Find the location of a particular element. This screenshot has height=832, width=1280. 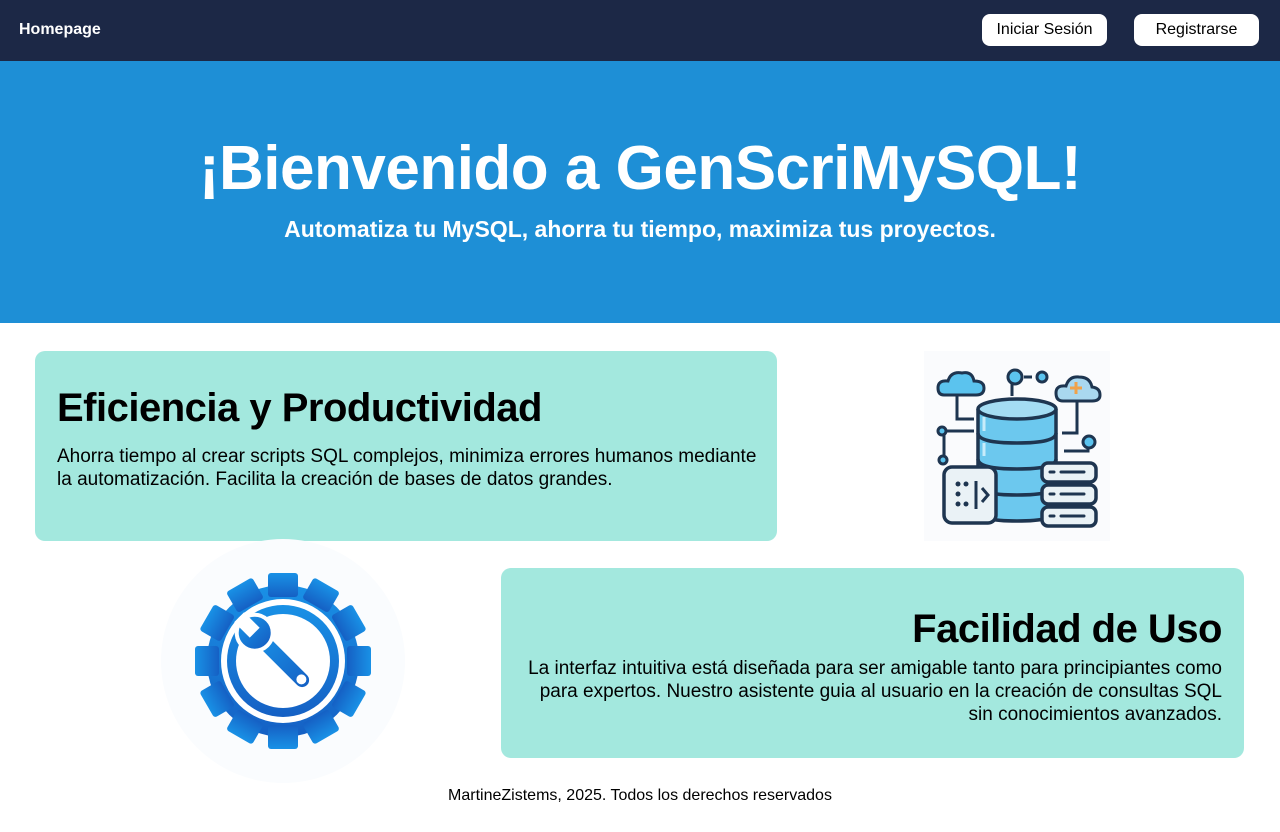

feature-title: Eficiencia y Productividad is located at coordinates (299, 408).